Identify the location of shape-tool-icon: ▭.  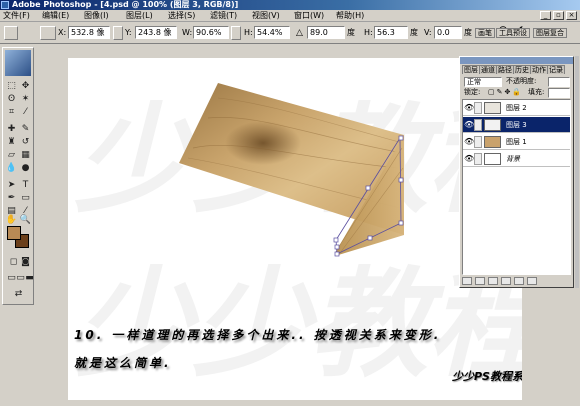
(25, 198).